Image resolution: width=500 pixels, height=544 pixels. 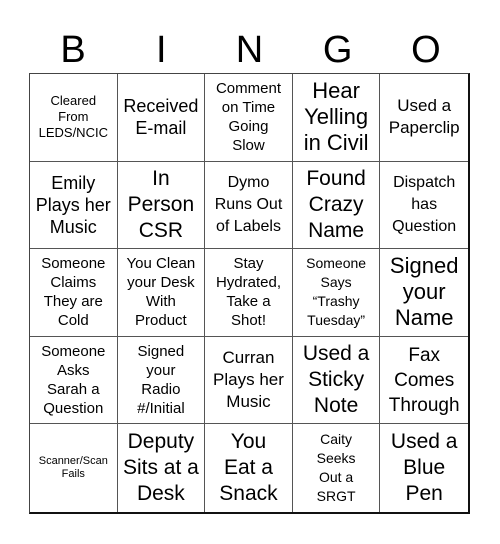 I want to click on bingo-cell: Cleared From LEDS/NCIC, so click(x=74, y=118).